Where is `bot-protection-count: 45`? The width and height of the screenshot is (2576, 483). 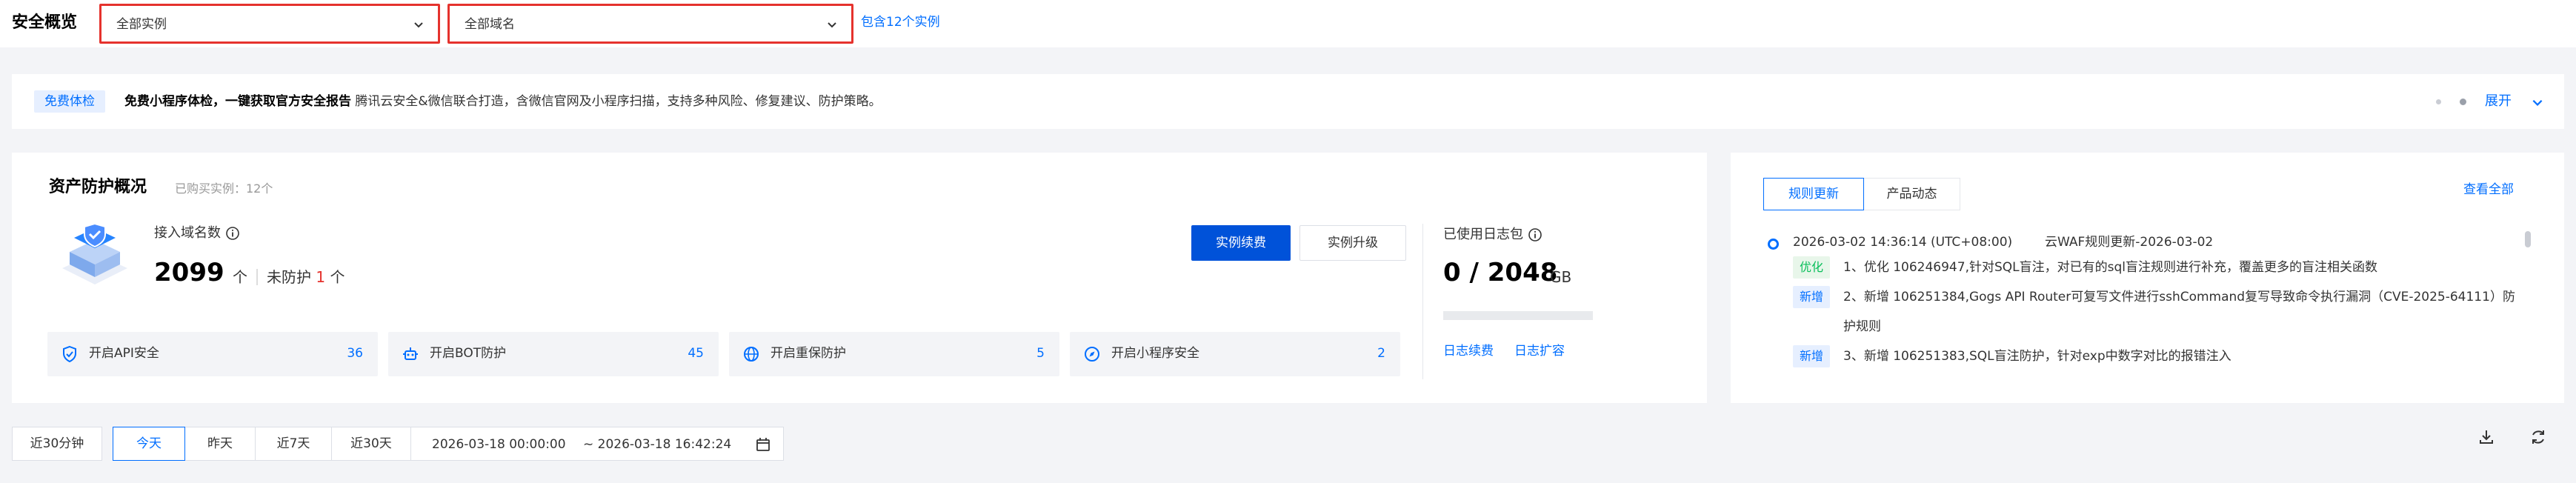
bot-protection-count: 45 is located at coordinates (696, 353).